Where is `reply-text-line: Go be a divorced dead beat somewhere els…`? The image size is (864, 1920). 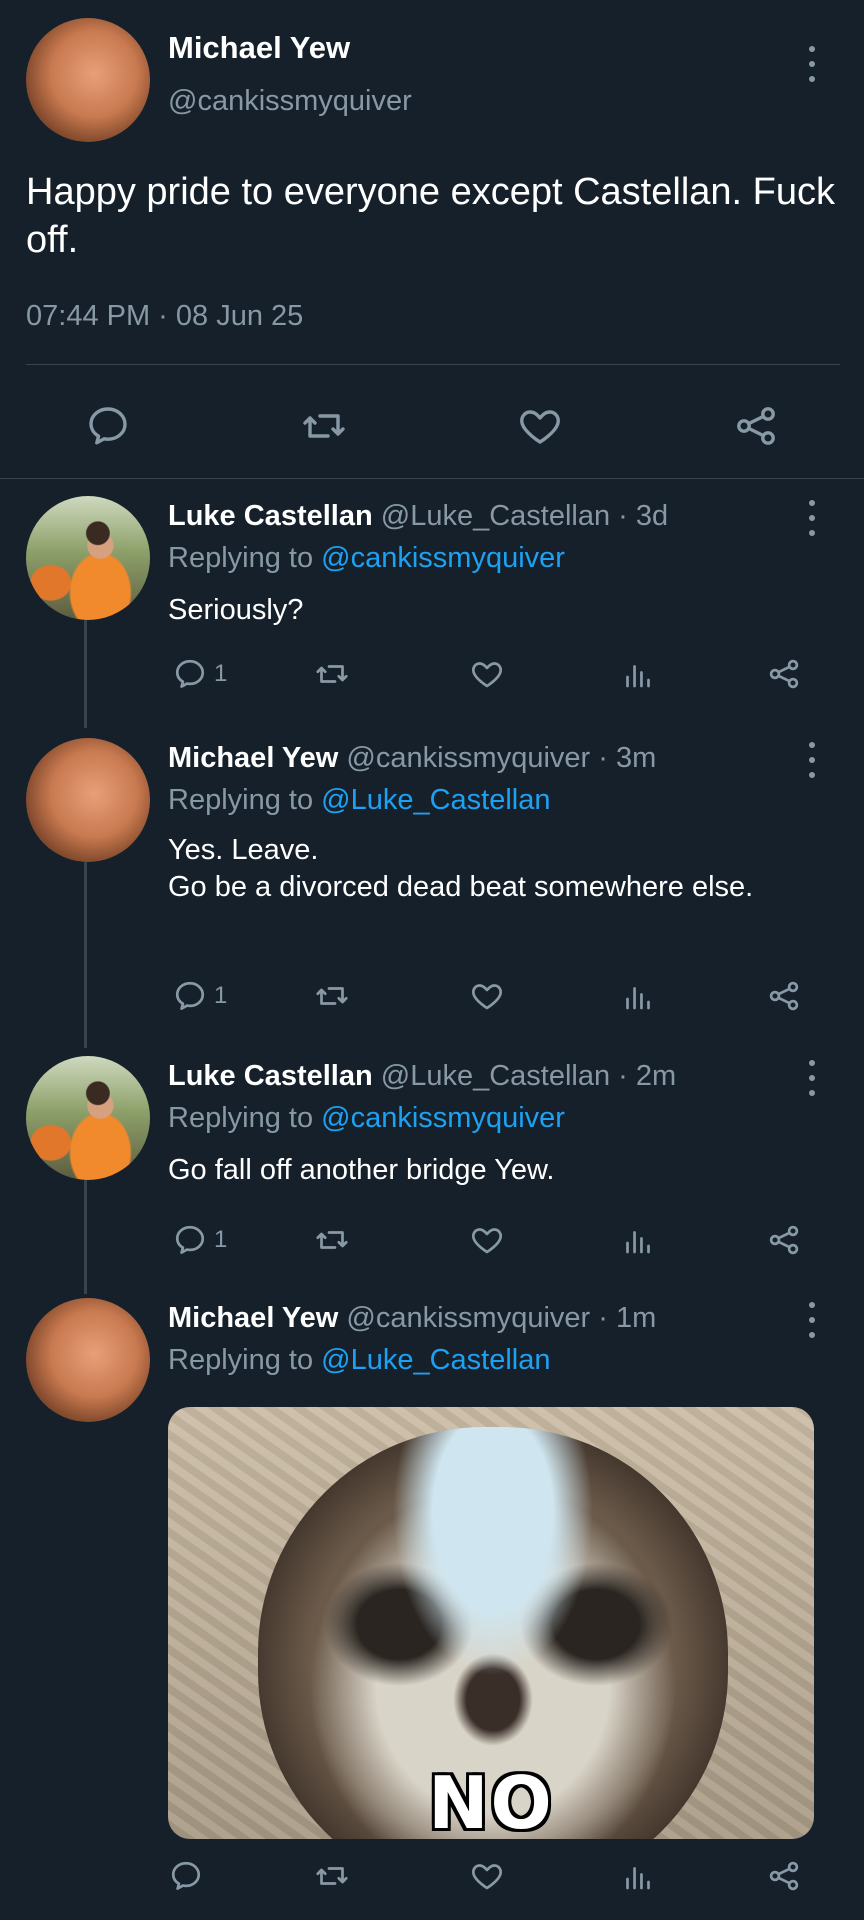 reply-text-line: Go be a divorced dead beat somewhere els… is located at coordinates (461, 887).